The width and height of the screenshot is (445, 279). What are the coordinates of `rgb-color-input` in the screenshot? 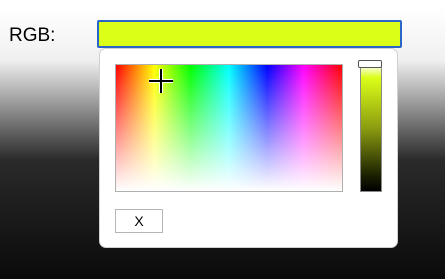 It's located at (249, 34).